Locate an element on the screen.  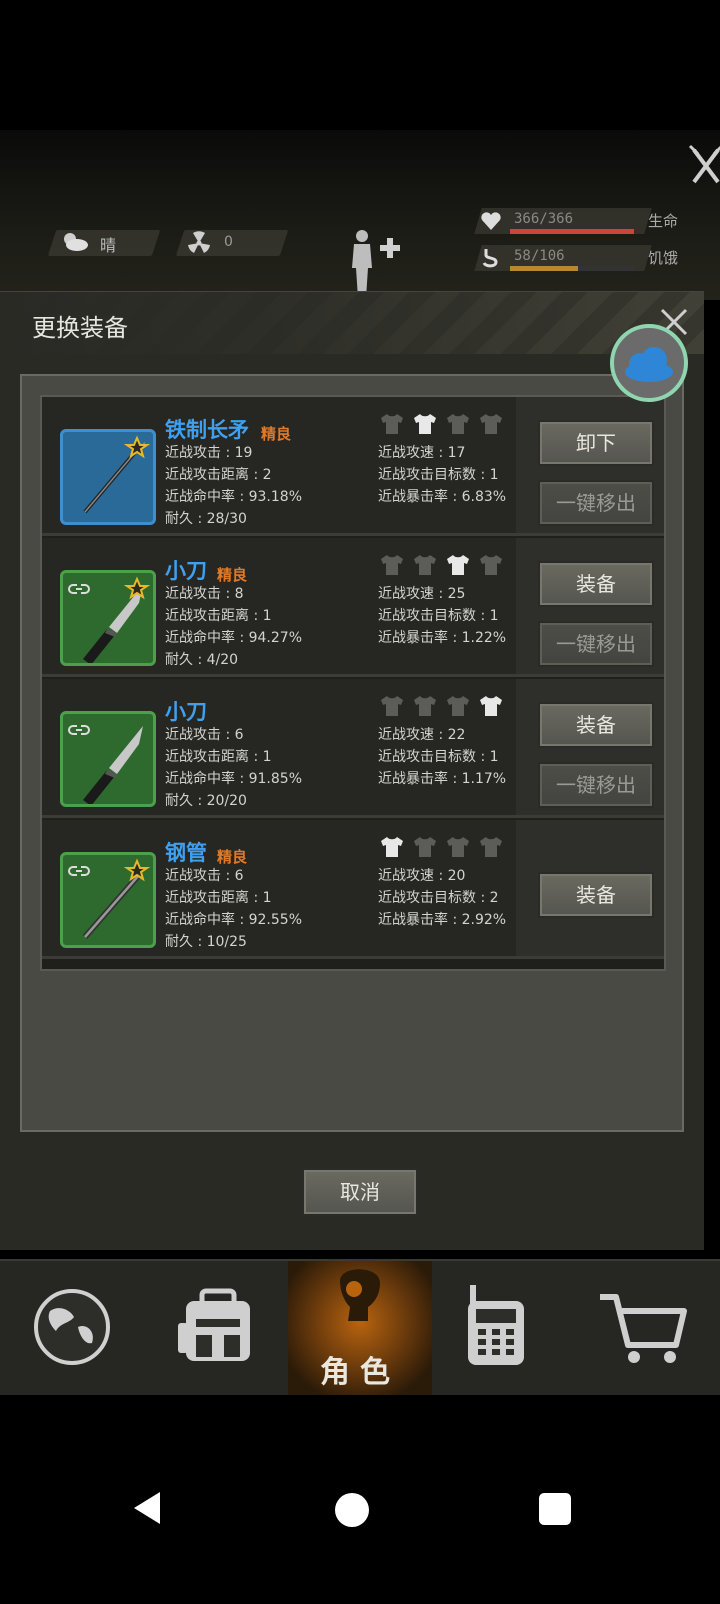
radiation-icon is located at coordinates (199, 242).